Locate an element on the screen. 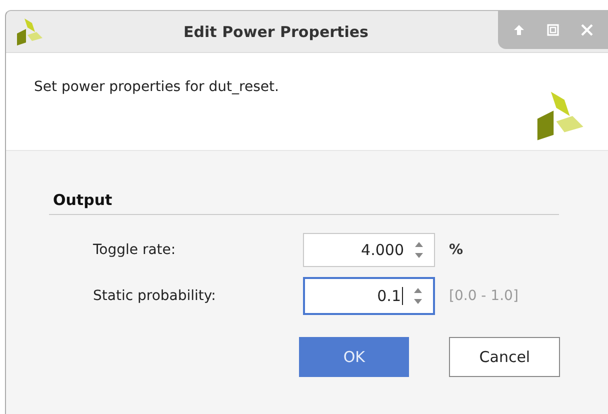  spinner-field: 4.000 is located at coordinates (369, 250).